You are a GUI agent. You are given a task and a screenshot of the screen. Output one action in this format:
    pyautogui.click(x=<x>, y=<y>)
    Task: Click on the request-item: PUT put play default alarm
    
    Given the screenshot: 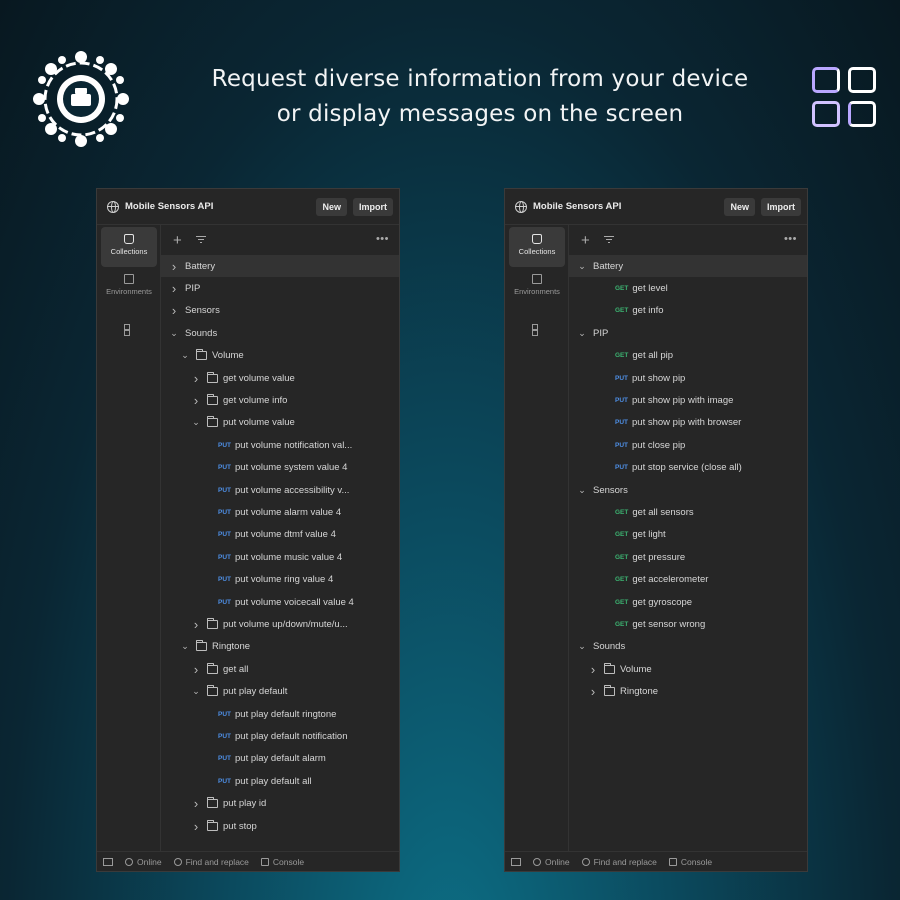 What is the action you would take?
    pyautogui.click(x=280, y=759)
    